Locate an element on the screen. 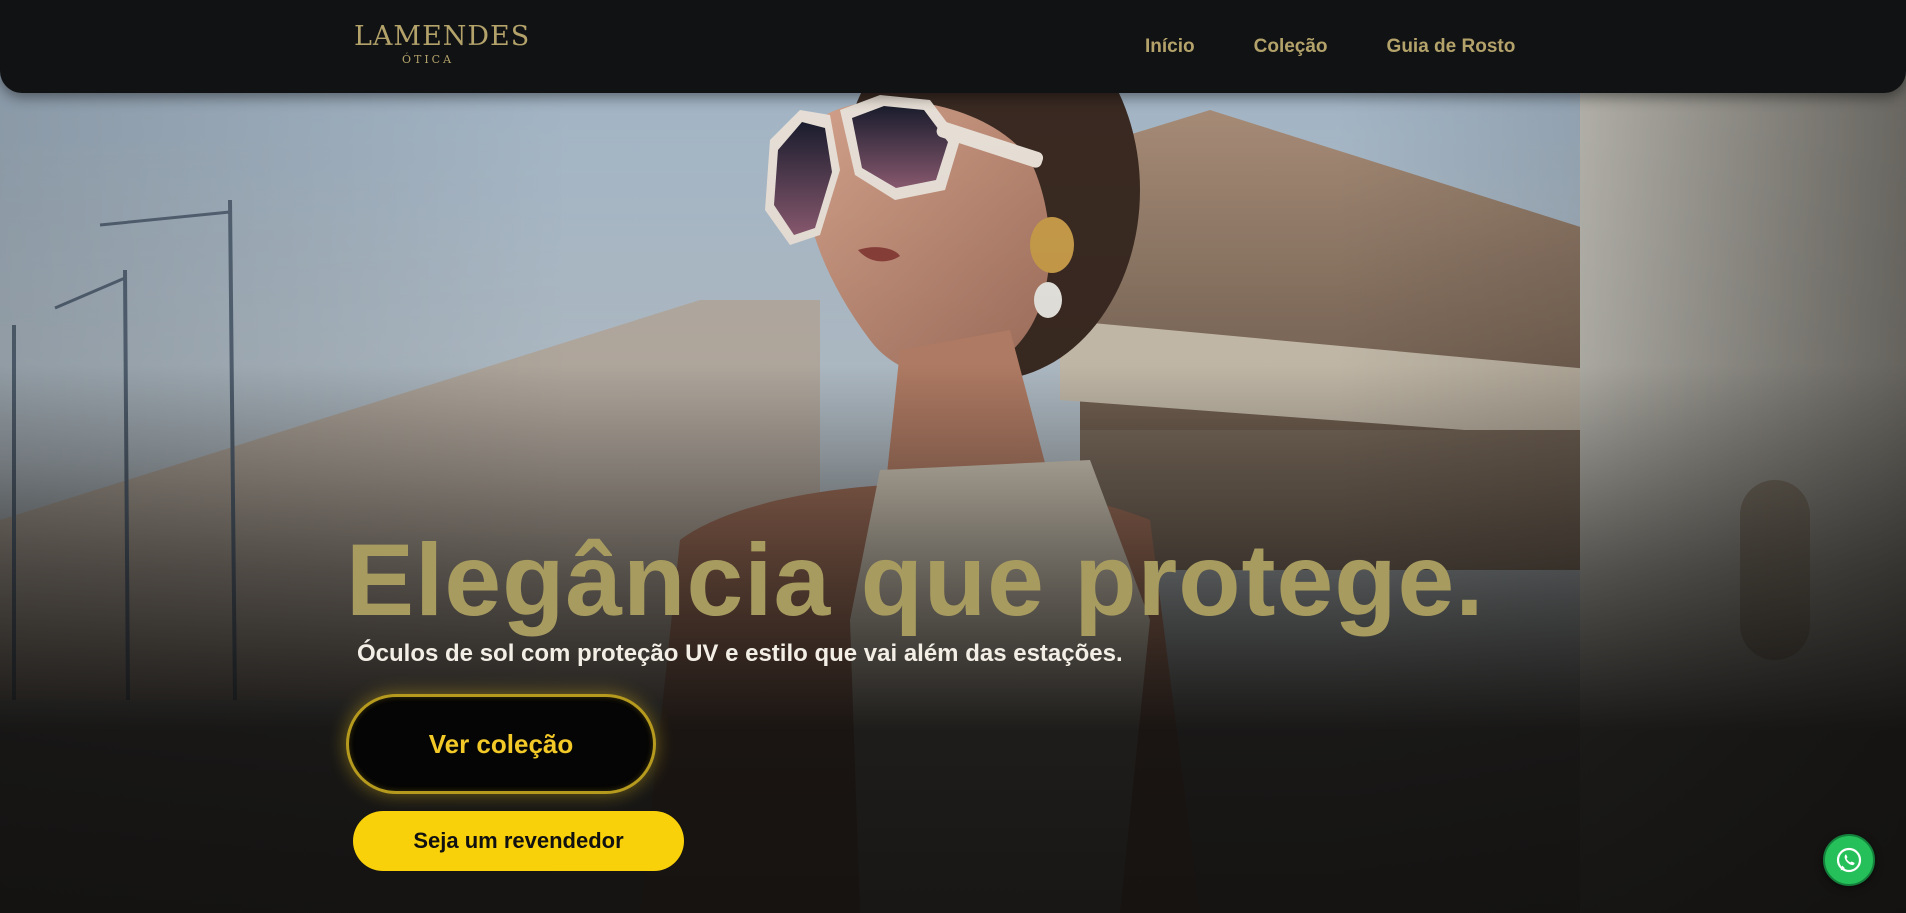 The width and height of the screenshot is (1906, 913). become-reseller-button-label: Seja um revendedor is located at coordinates (518, 840).